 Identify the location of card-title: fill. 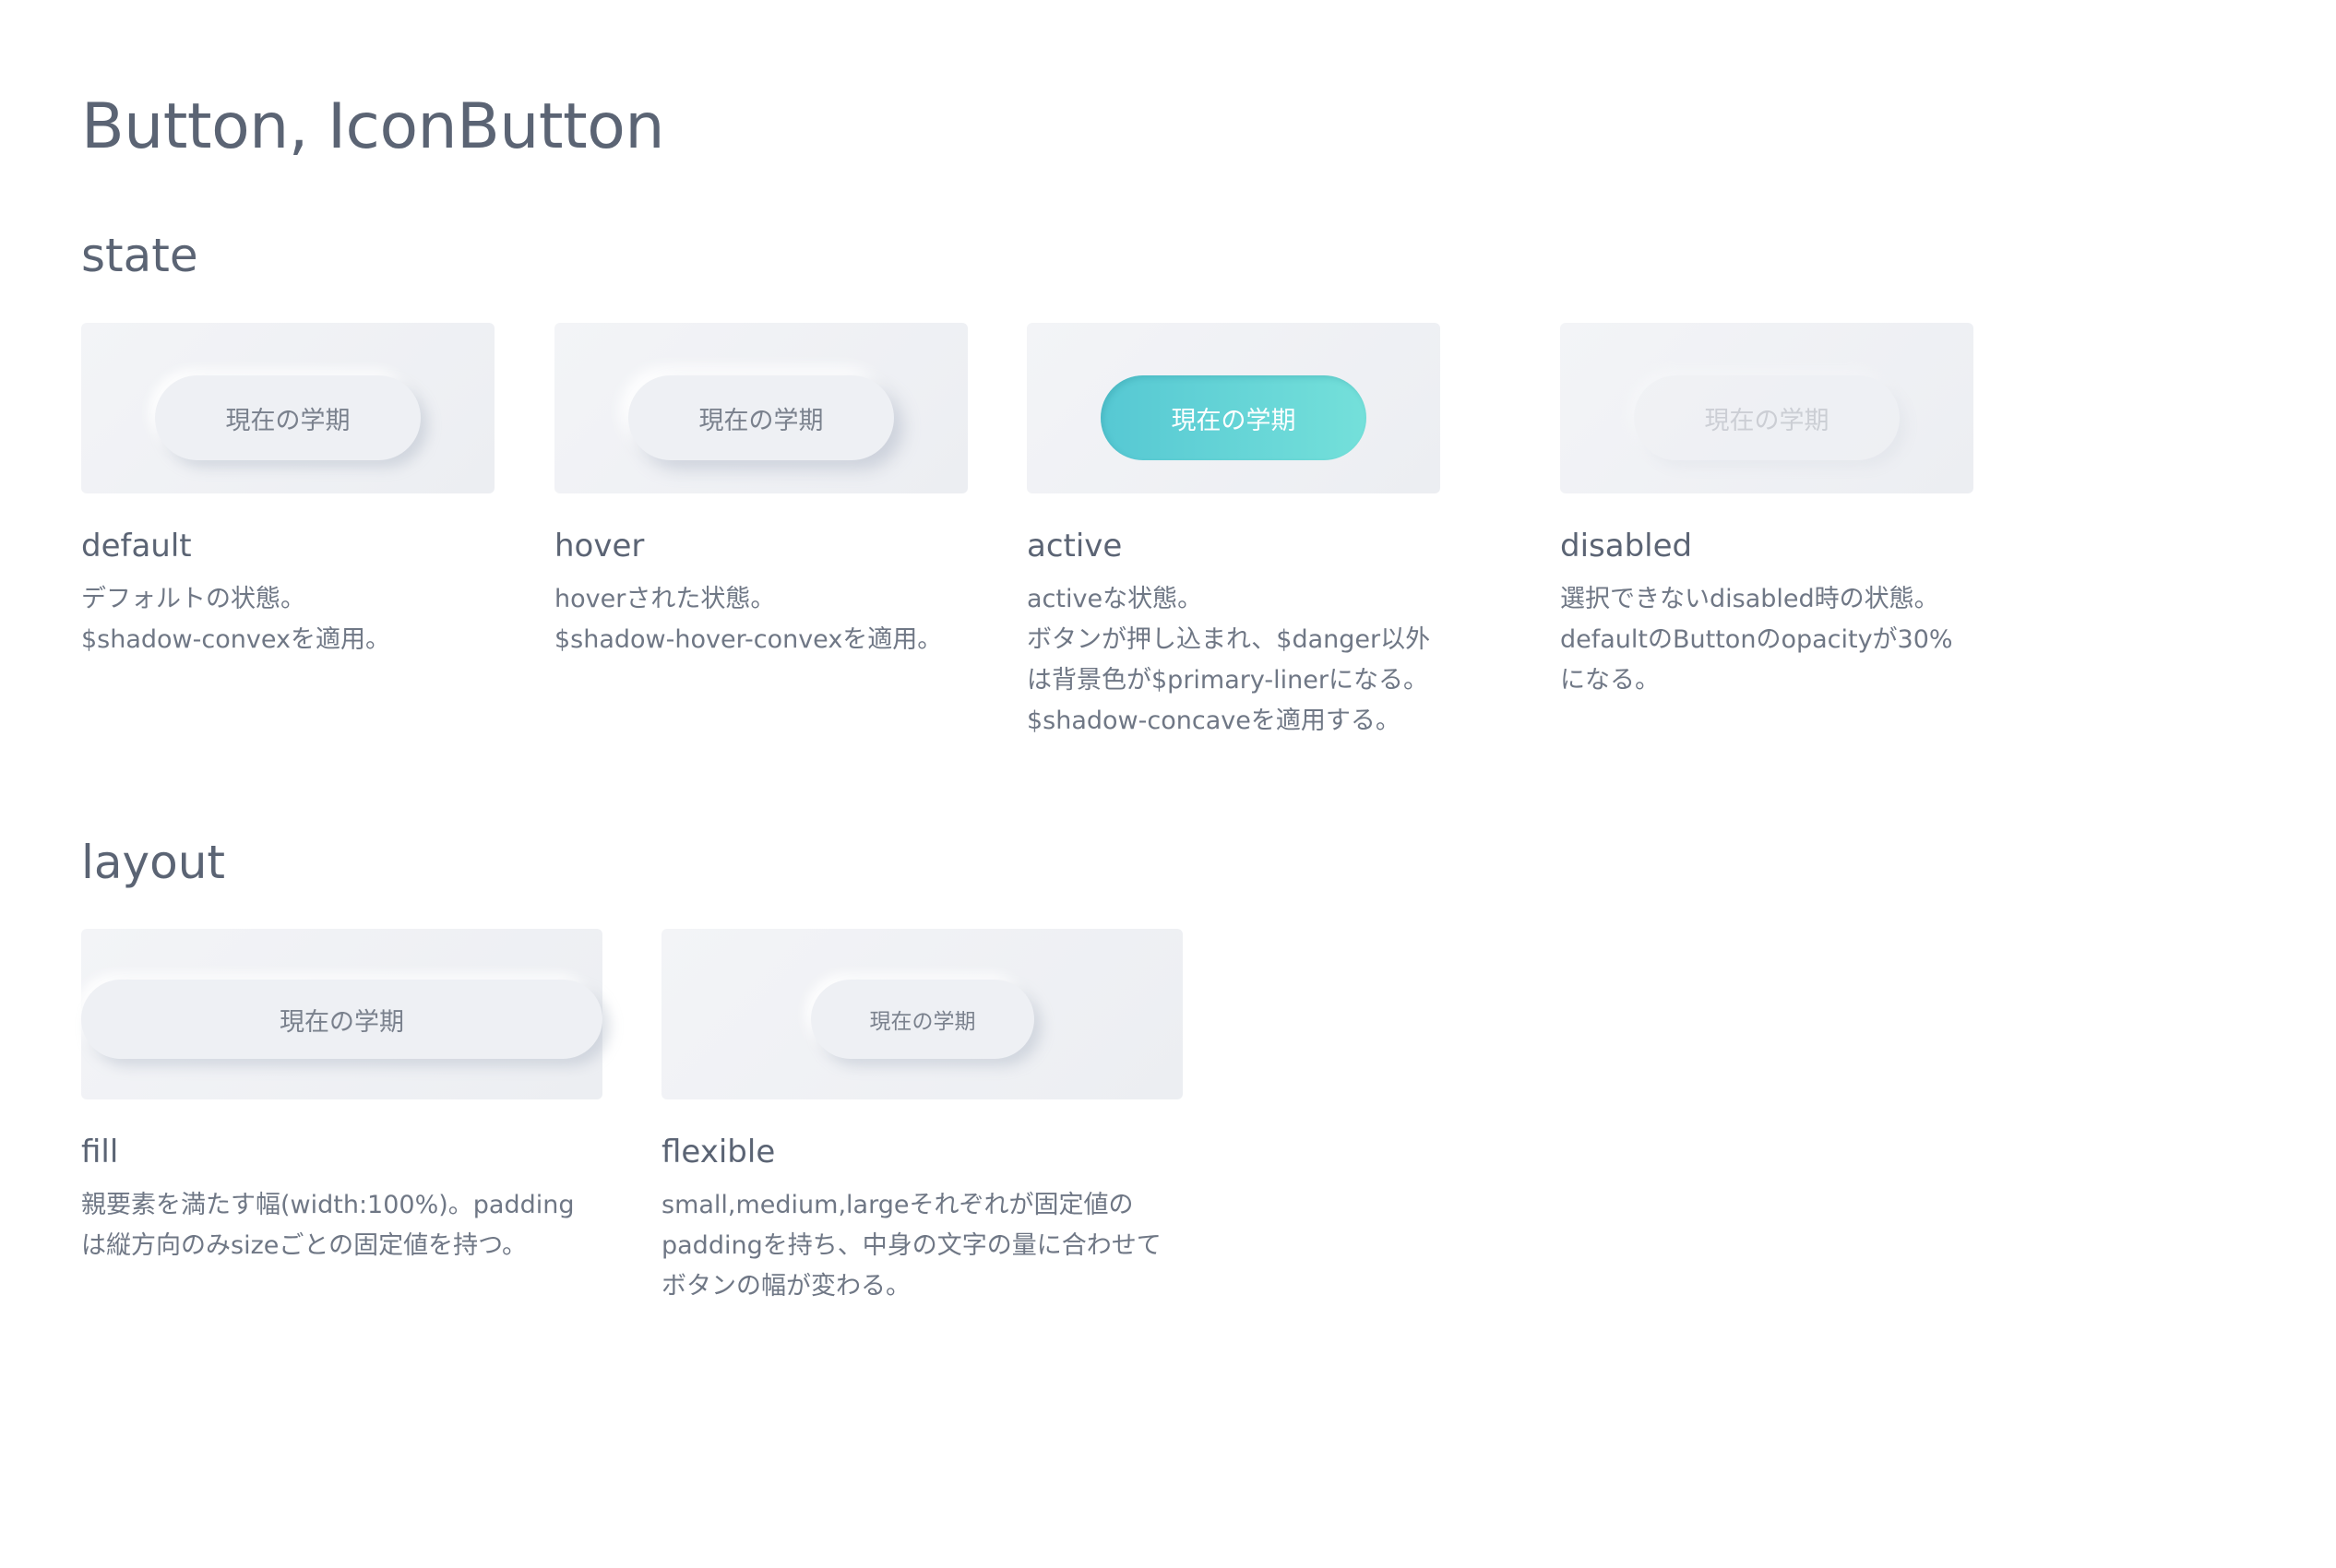
(100, 1152).